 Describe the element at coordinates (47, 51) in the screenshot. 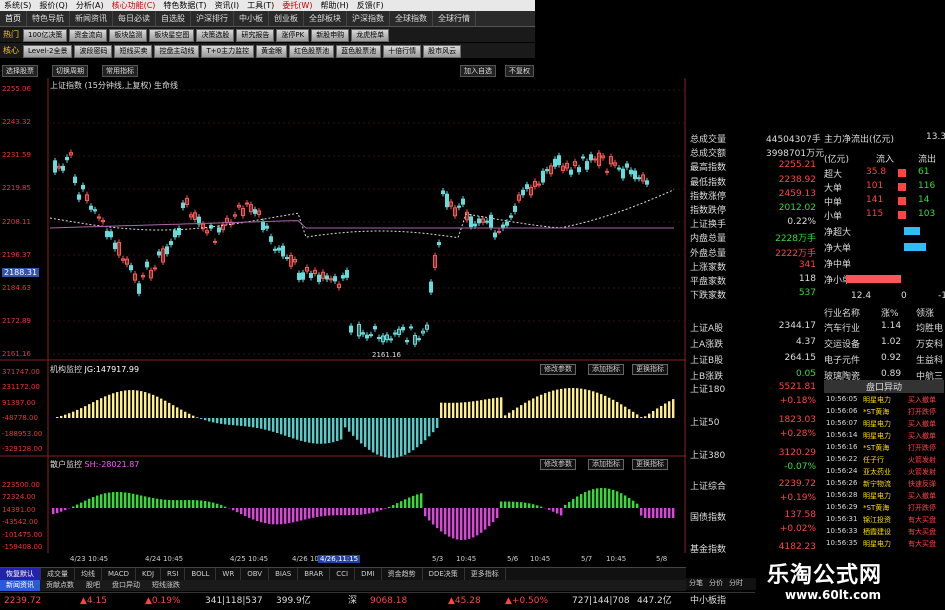

I see `toolbar-button: Level-2全景` at that location.